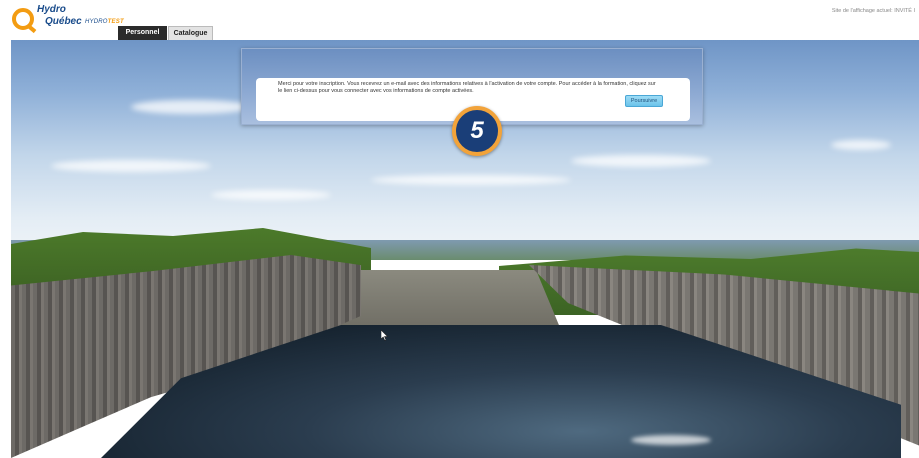 The image size is (919, 458). Describe the element at coordinates (63, 21) in the screenshot. I see `logo-brand-line2: Québec` at that location.